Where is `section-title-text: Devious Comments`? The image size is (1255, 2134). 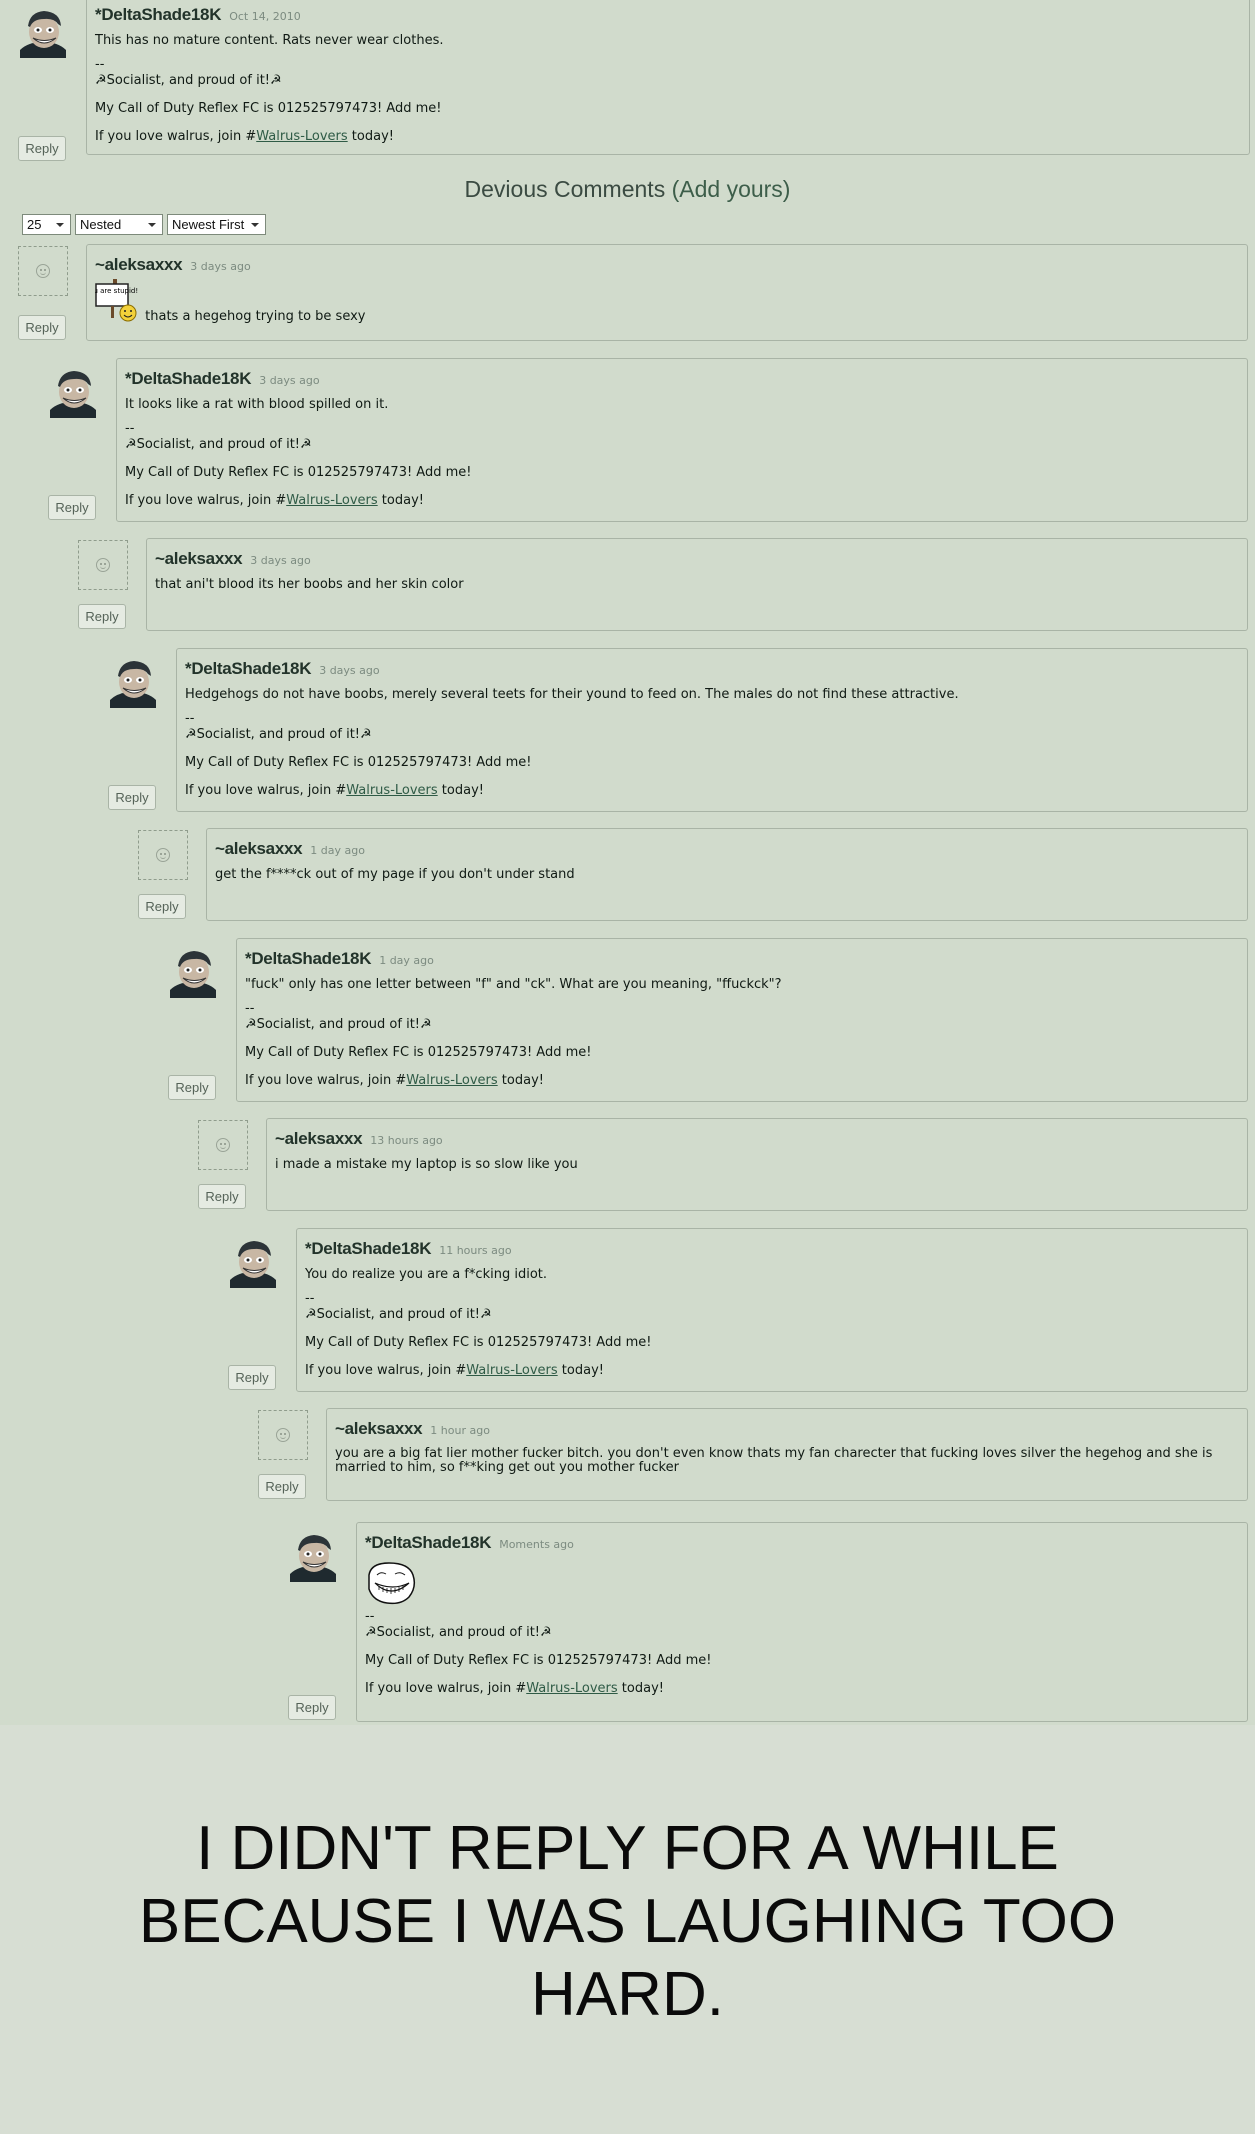
section-title-text: Devious Comments is located at coordinates (565, 189).